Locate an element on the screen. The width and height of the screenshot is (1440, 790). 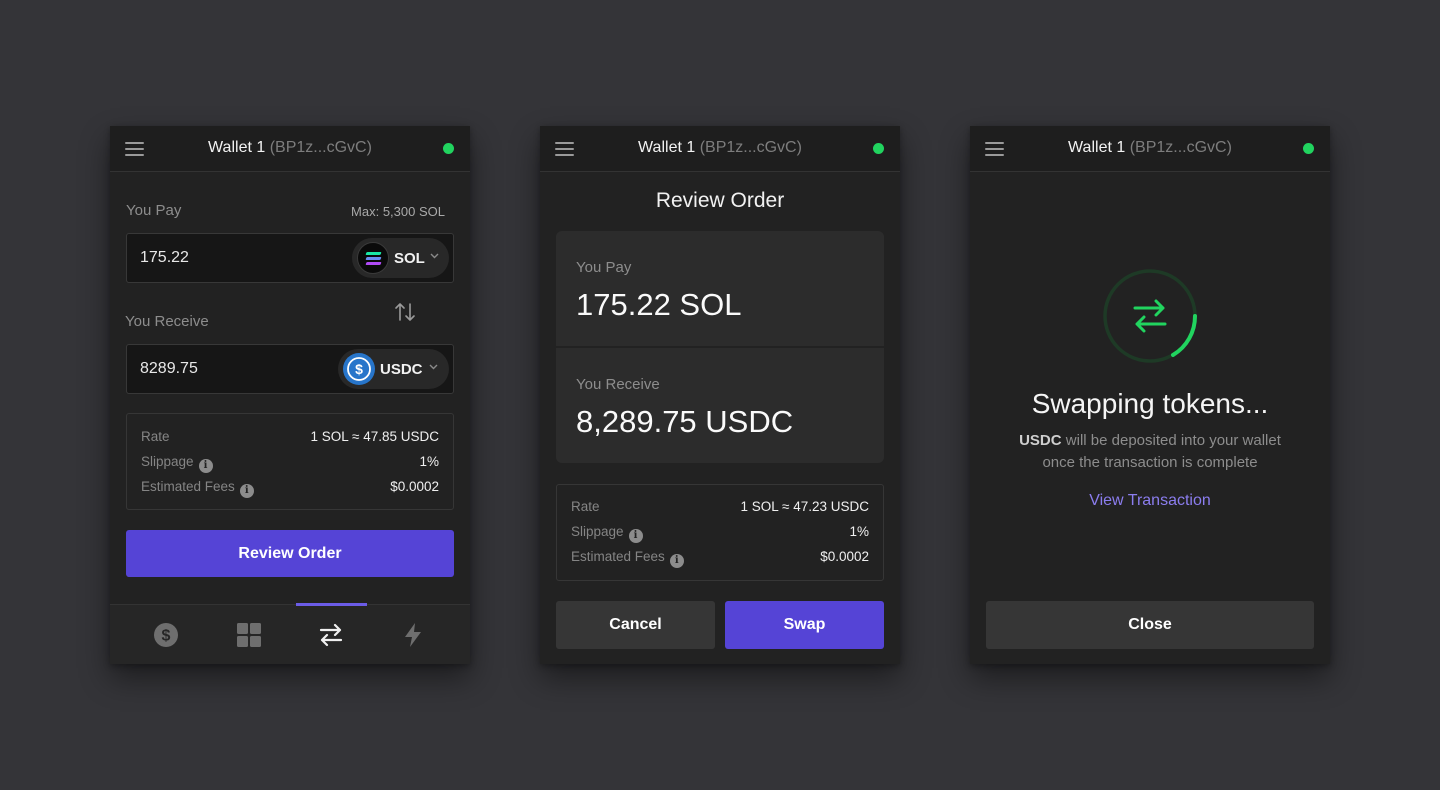
pay-summary-card: You Pay 175.22 SOL is located at coordinates (720, 288).